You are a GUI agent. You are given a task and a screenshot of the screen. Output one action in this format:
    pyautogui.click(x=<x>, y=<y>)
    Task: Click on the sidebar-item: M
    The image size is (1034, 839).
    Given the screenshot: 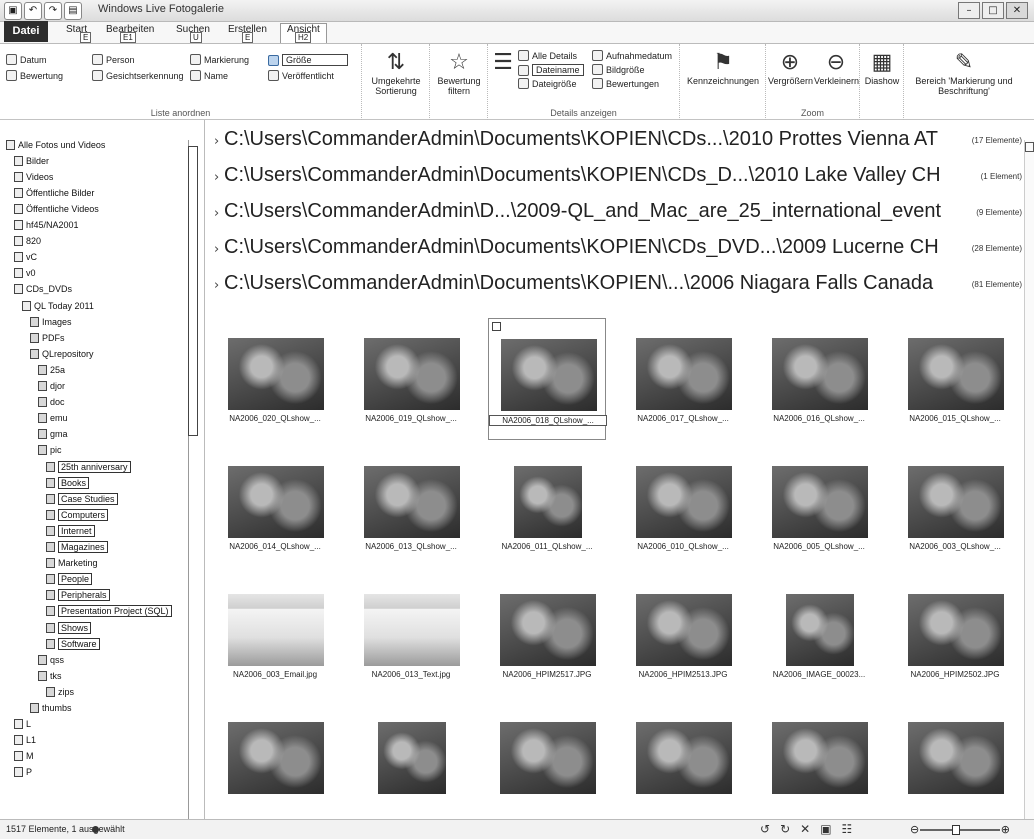 What is the action you would take?
    pyautogui.click(x=24, y=756)
    